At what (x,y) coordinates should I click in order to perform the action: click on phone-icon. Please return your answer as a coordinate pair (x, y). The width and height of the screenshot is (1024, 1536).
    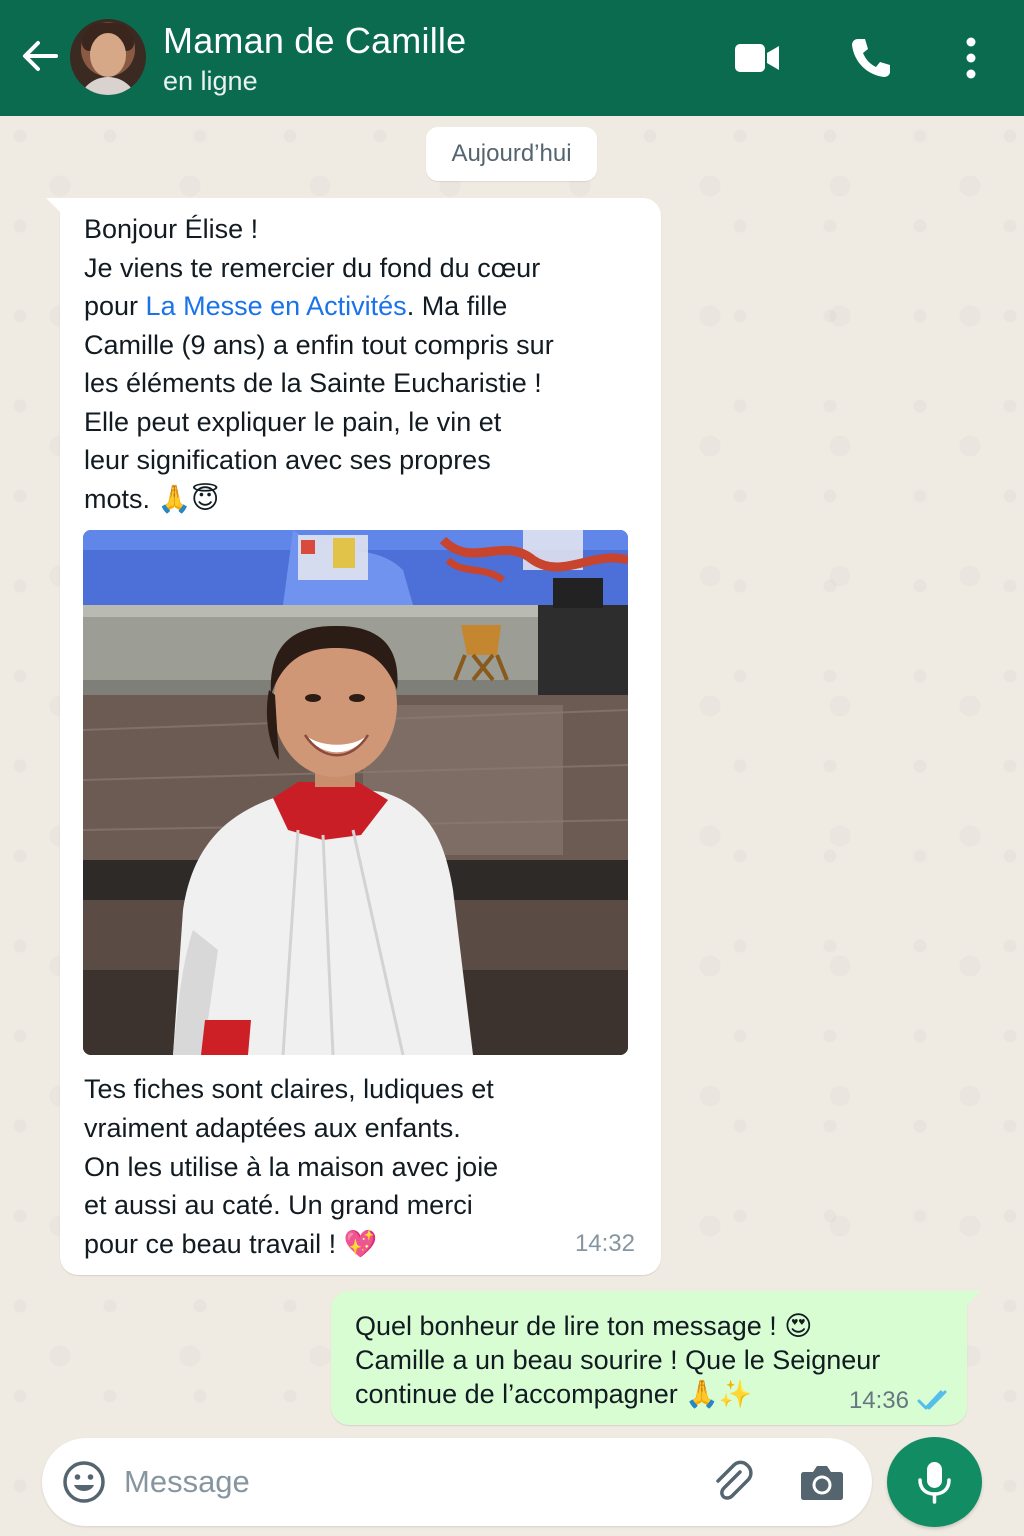
    Looking at the image, I should click on (871, 58).